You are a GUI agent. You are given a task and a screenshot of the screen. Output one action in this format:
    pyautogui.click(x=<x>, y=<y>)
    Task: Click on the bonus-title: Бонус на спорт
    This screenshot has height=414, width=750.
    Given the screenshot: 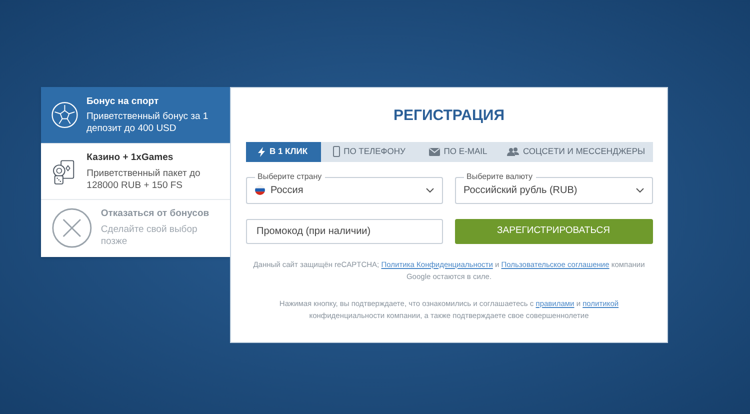 What is the action you would take?
    pyautogui.click(x=123, y=101)
    